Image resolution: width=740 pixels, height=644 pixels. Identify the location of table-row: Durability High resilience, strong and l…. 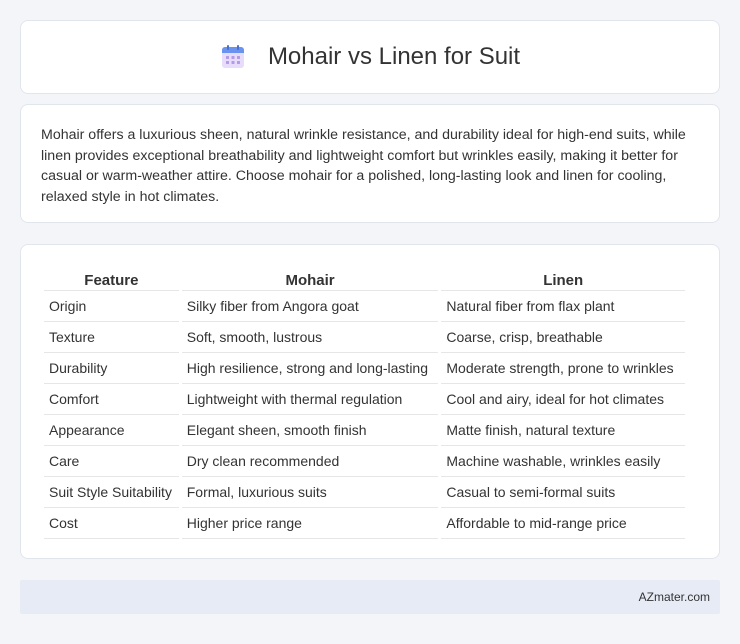
(364, 368).